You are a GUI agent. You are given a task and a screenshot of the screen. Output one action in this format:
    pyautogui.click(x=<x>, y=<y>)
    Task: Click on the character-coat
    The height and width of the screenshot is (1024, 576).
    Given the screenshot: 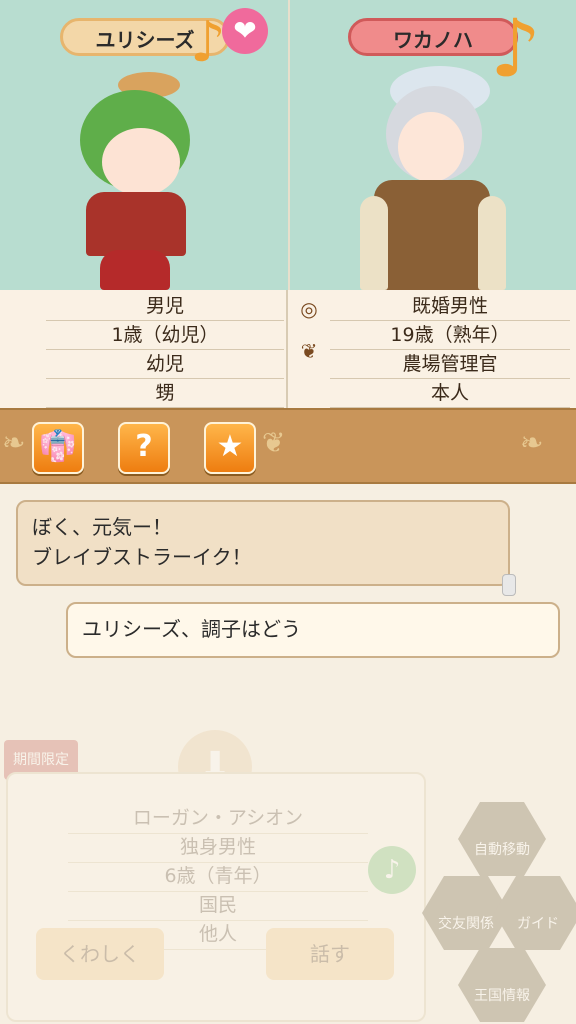 What is the action you would take?
    pyautogui.click(x=432, y=235)
    